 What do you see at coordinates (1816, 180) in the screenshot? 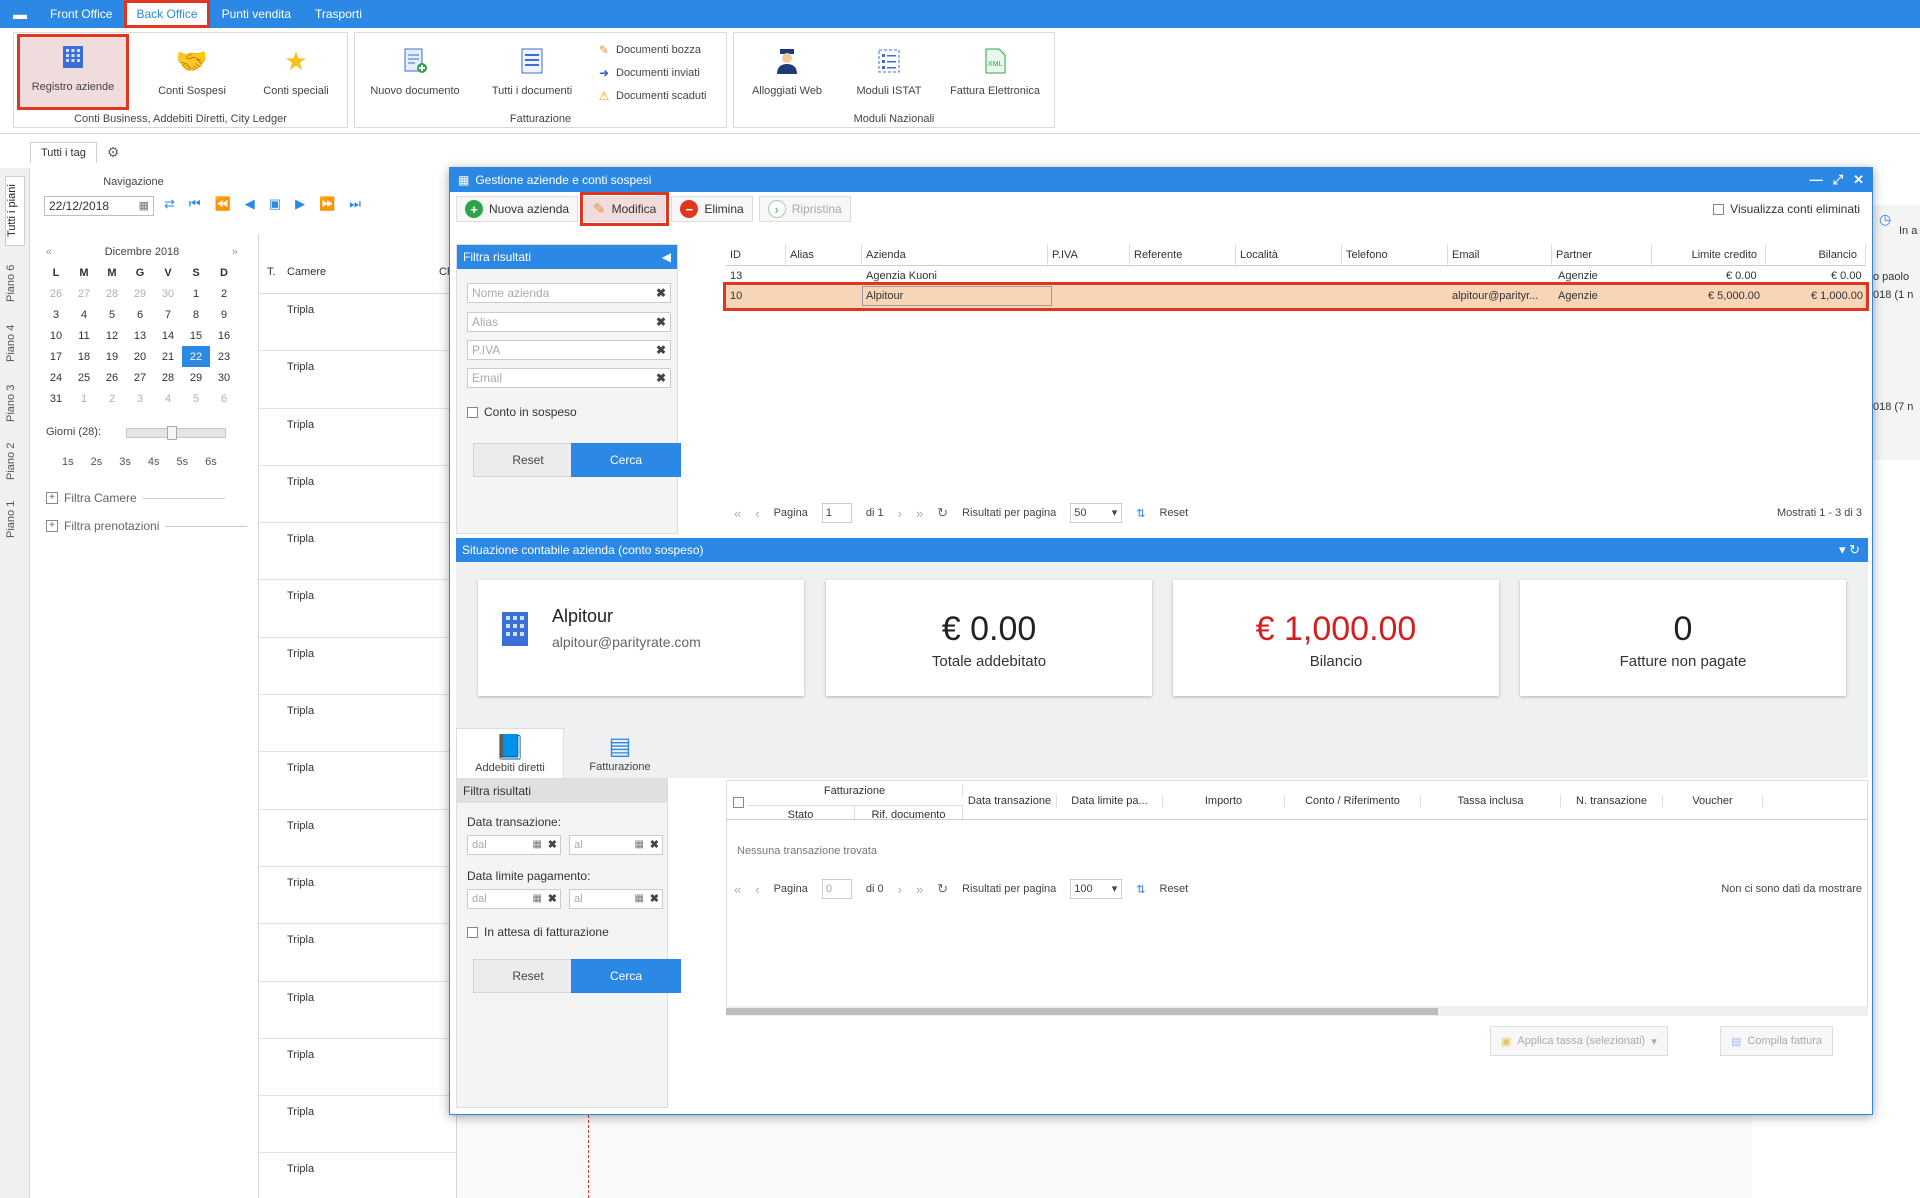
I see `minimize-icon: —` at bounding box center [1816, 180].